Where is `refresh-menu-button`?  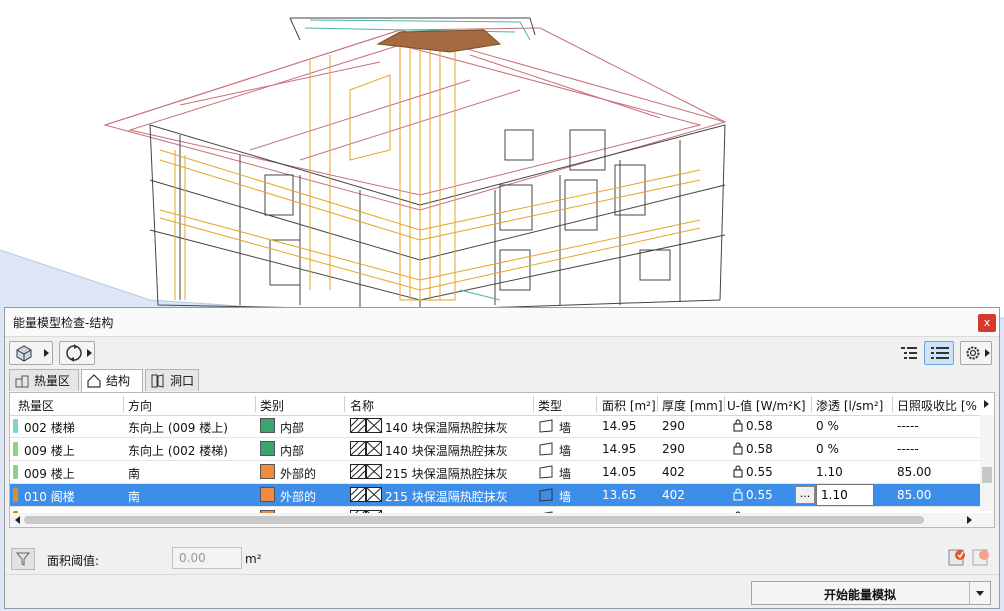 refresh-menu-button is located at coordinates (77, 353).